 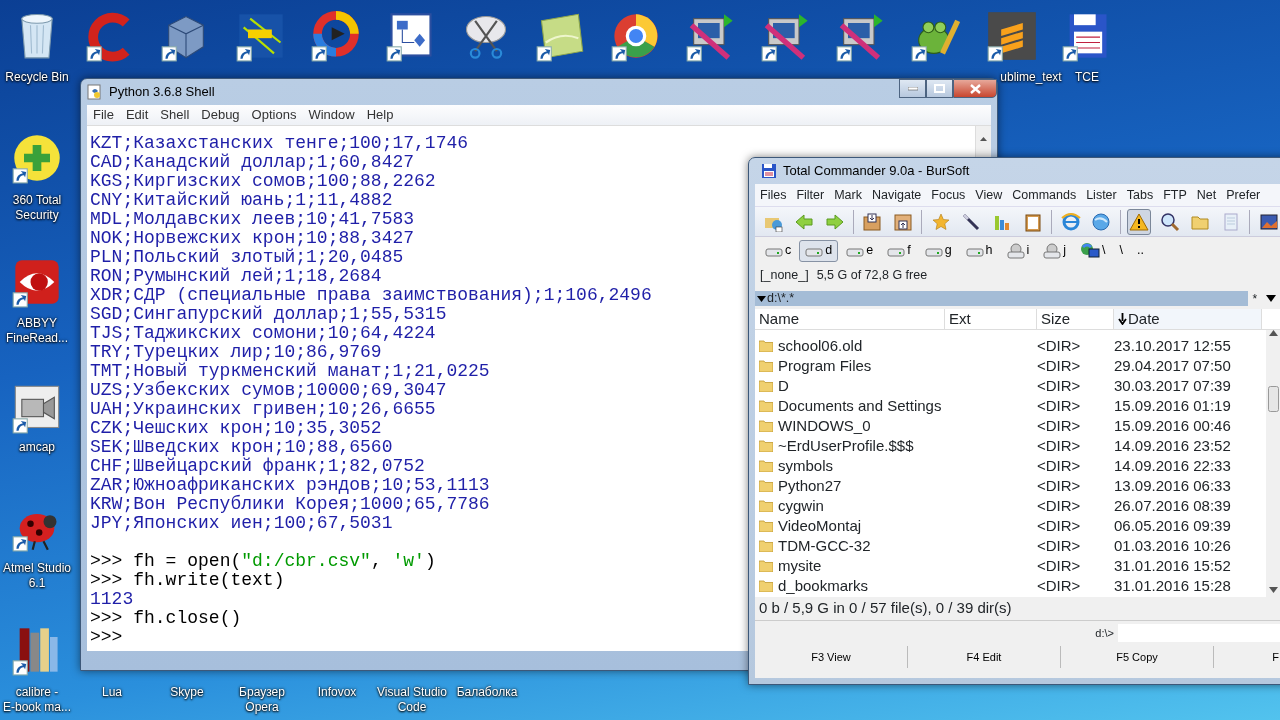 I want to click on zigzag-tile-icon, so click(x=1012, y=36).